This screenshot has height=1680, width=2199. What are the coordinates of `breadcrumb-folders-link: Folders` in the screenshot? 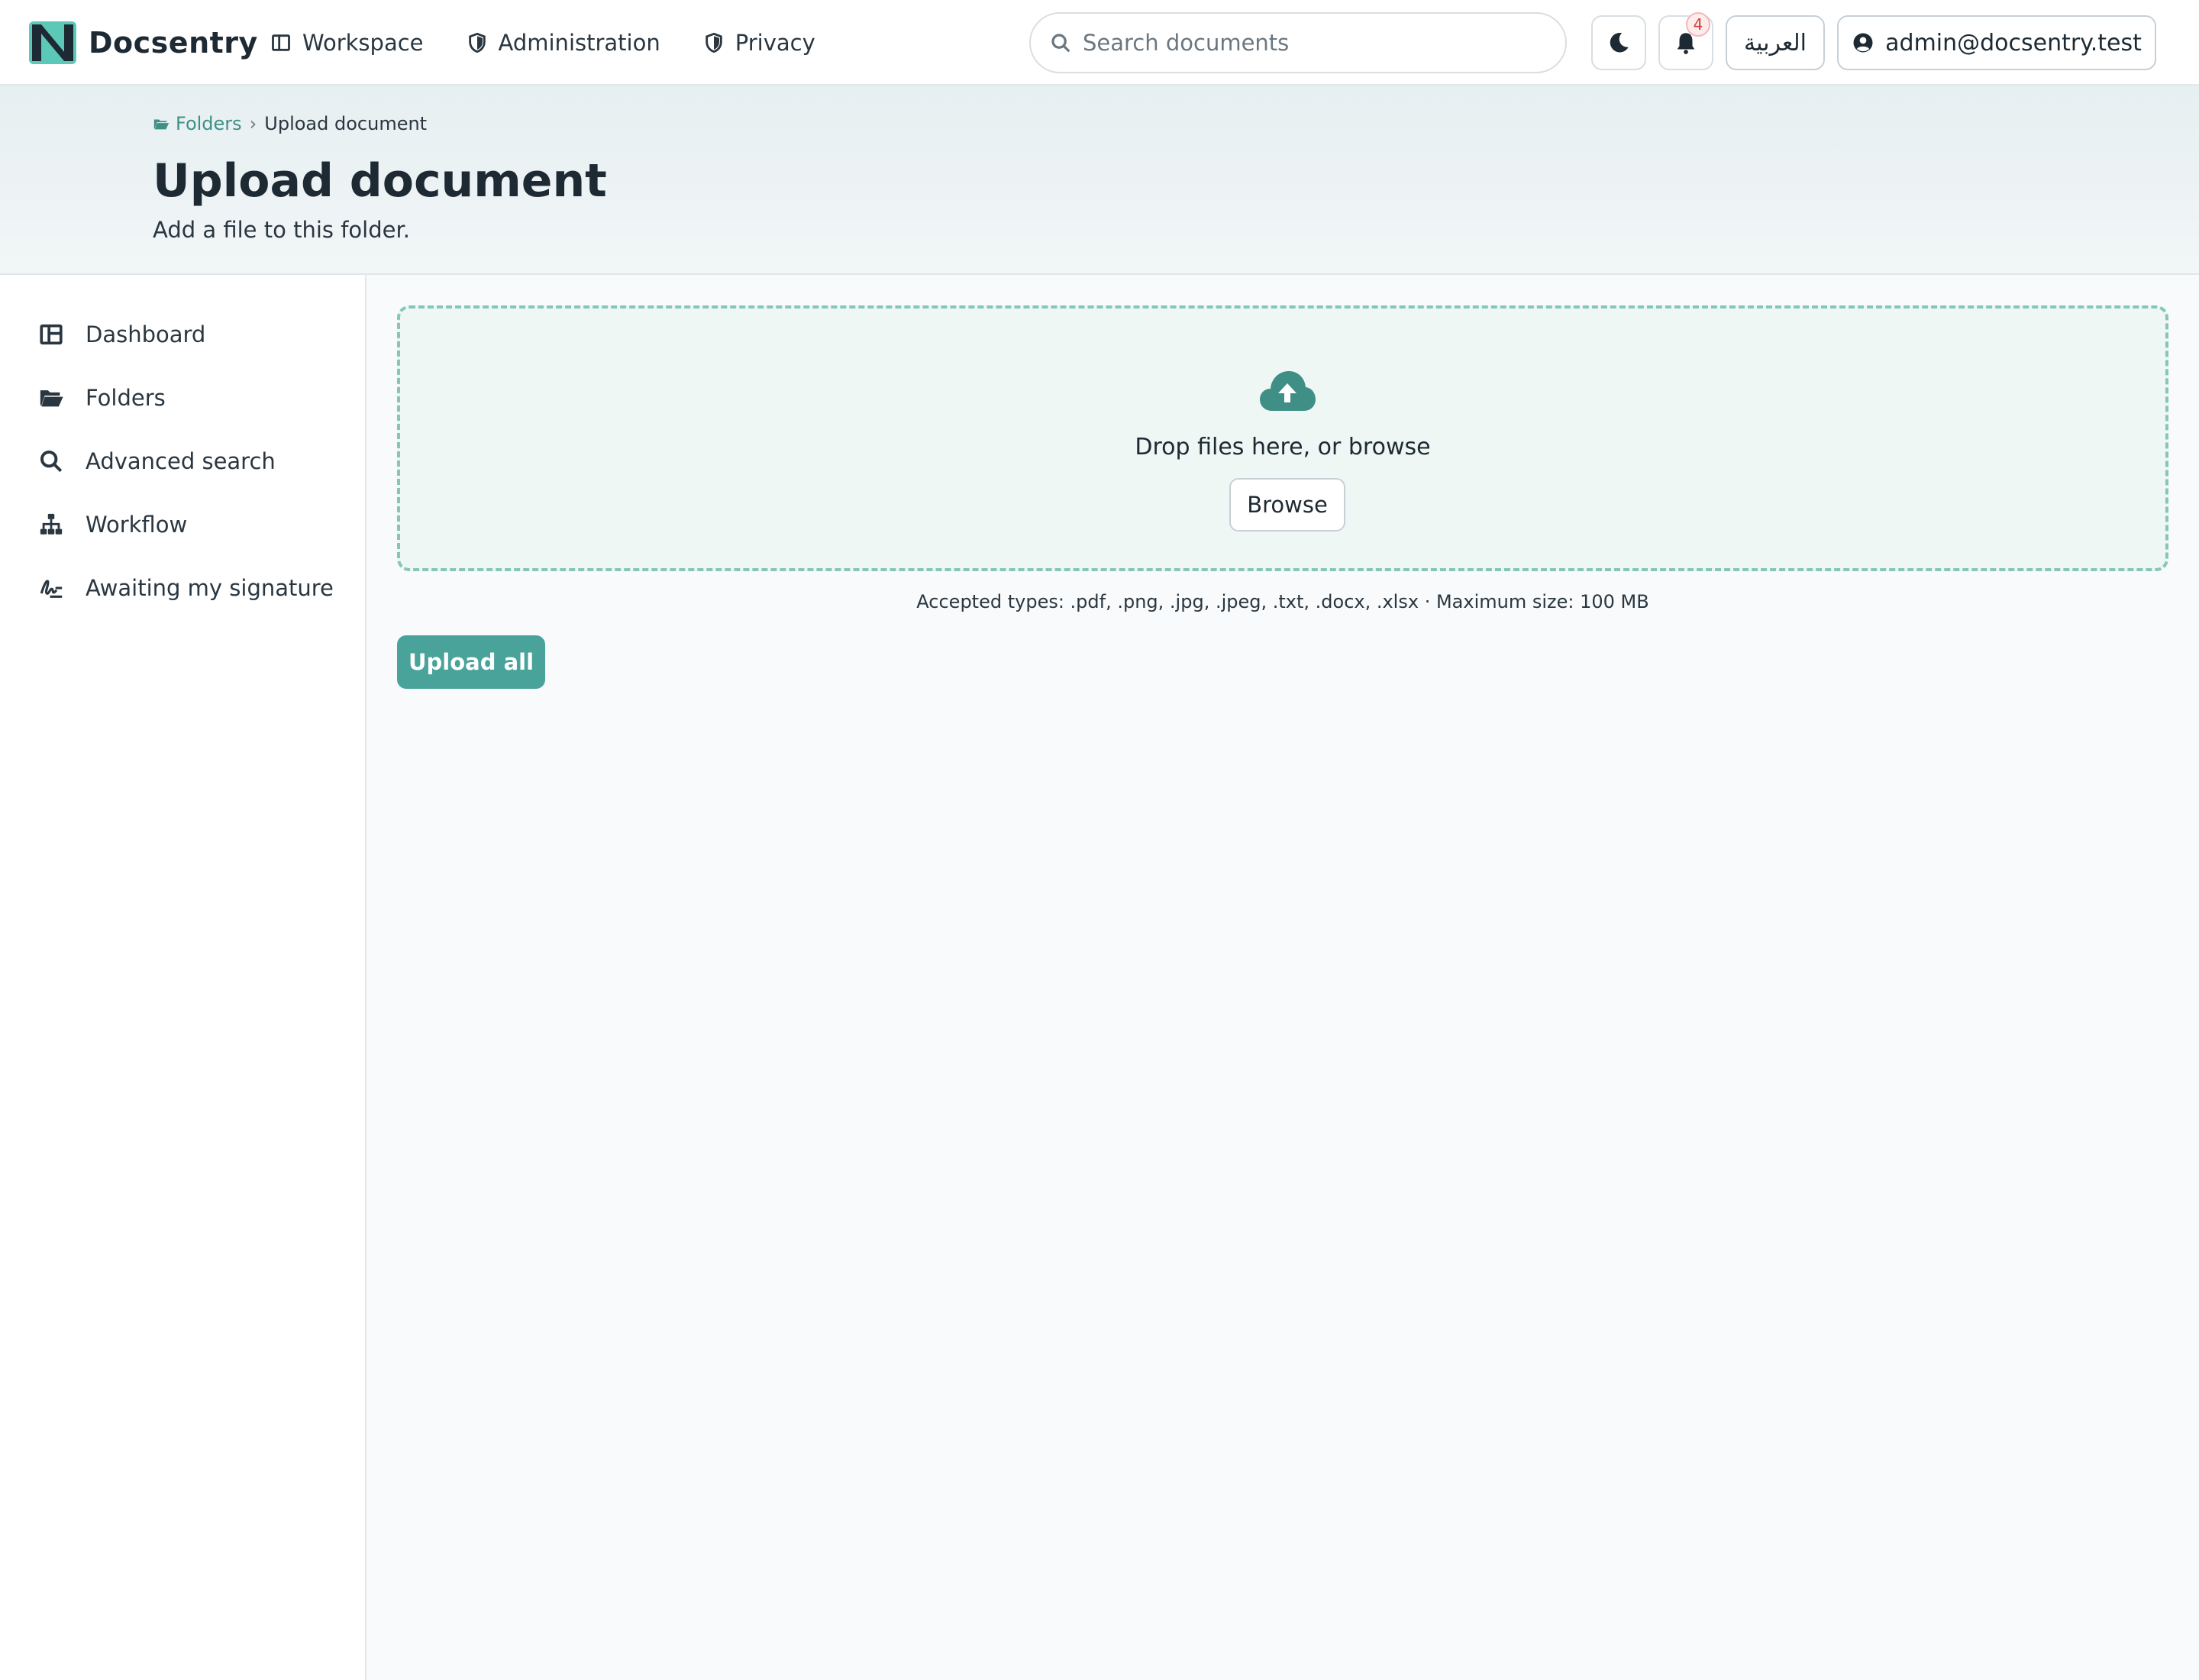 It's located at (197, 124).